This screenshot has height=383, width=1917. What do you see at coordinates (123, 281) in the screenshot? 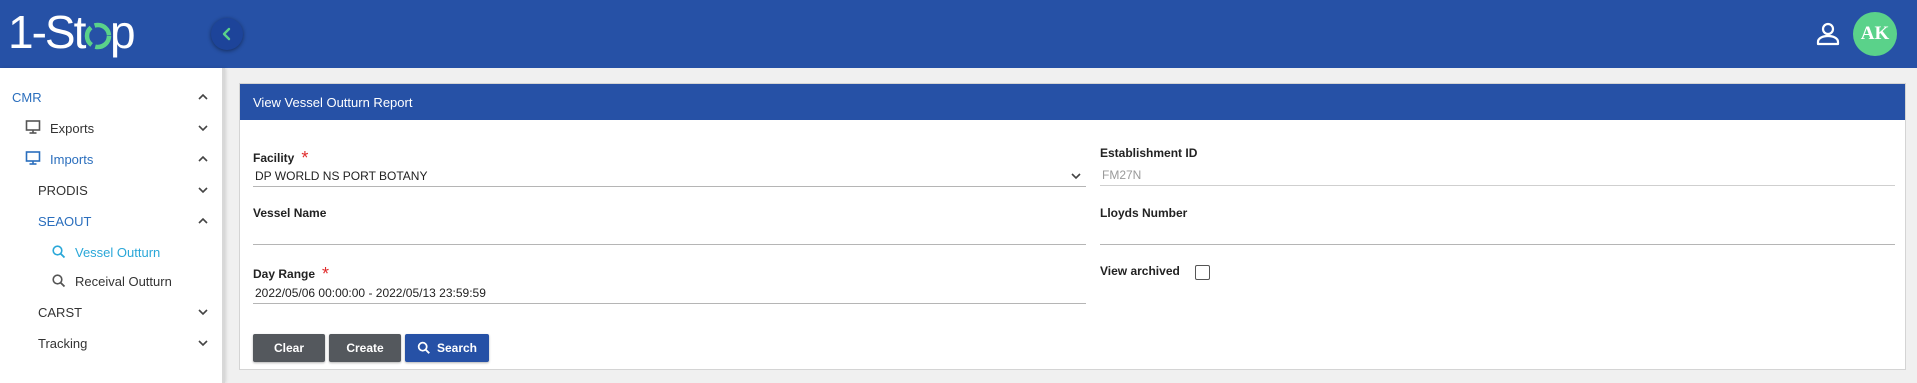
I see `sidebar-item-label: Receival Outturn` at bounding box center [123, 281].